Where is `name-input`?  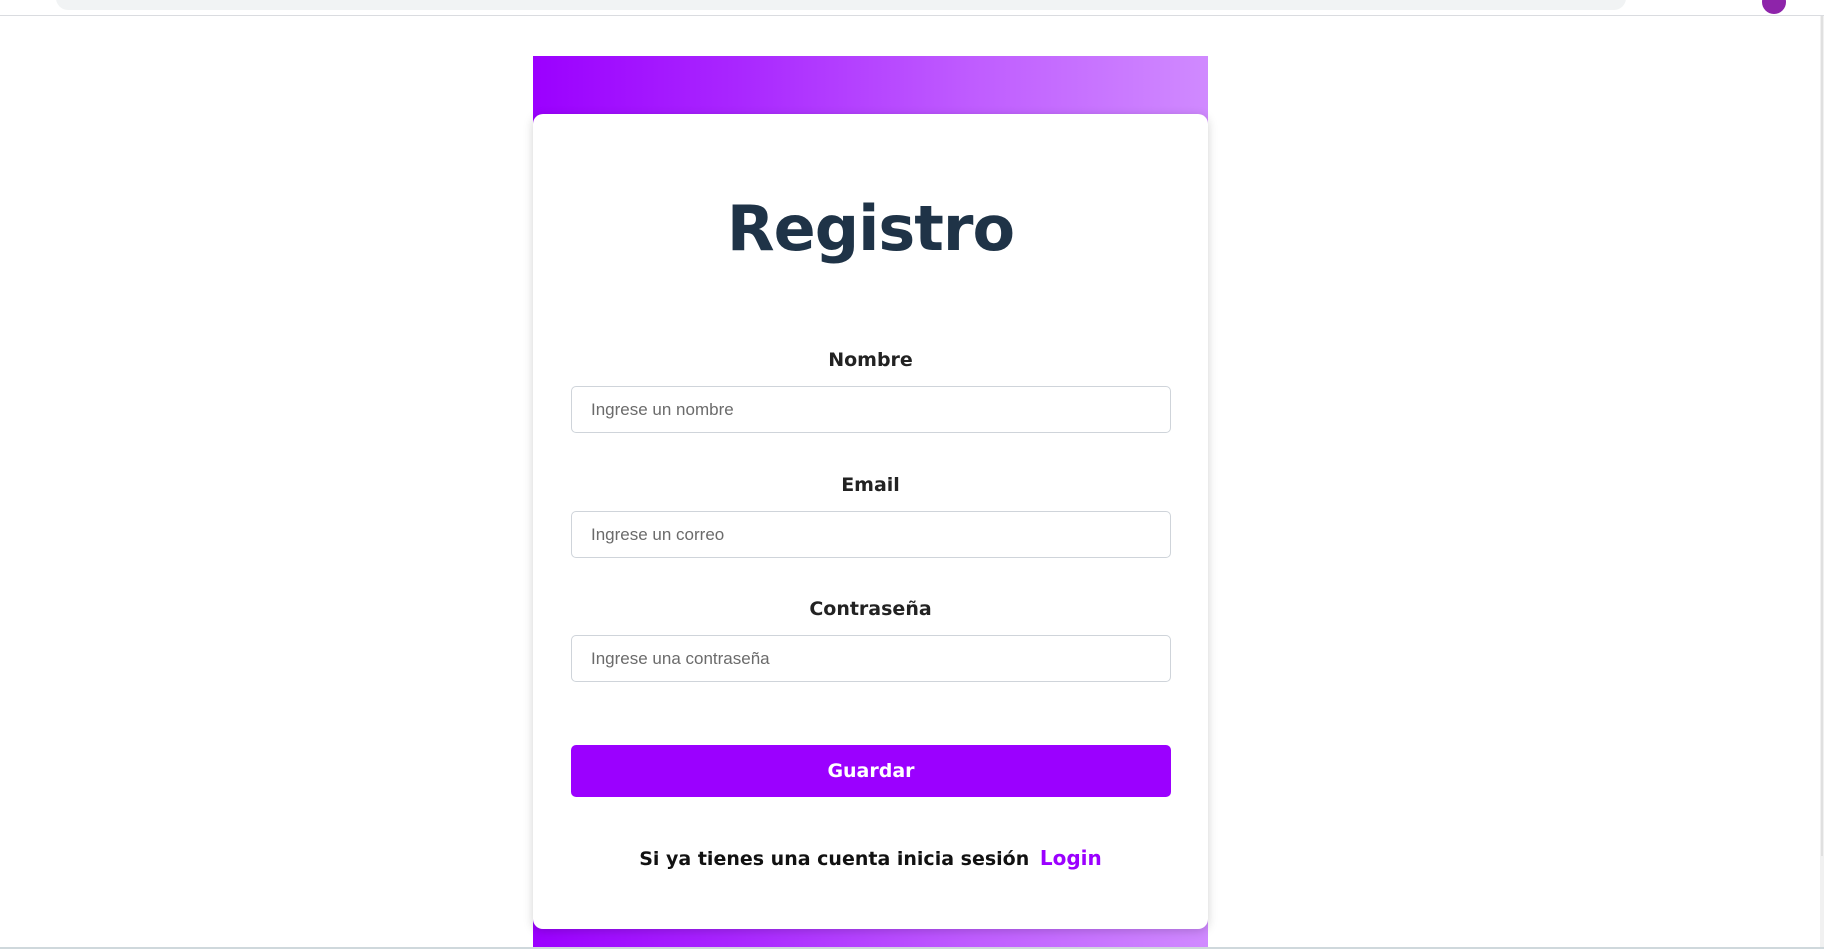
name-input is located at coordinates (871, 409).